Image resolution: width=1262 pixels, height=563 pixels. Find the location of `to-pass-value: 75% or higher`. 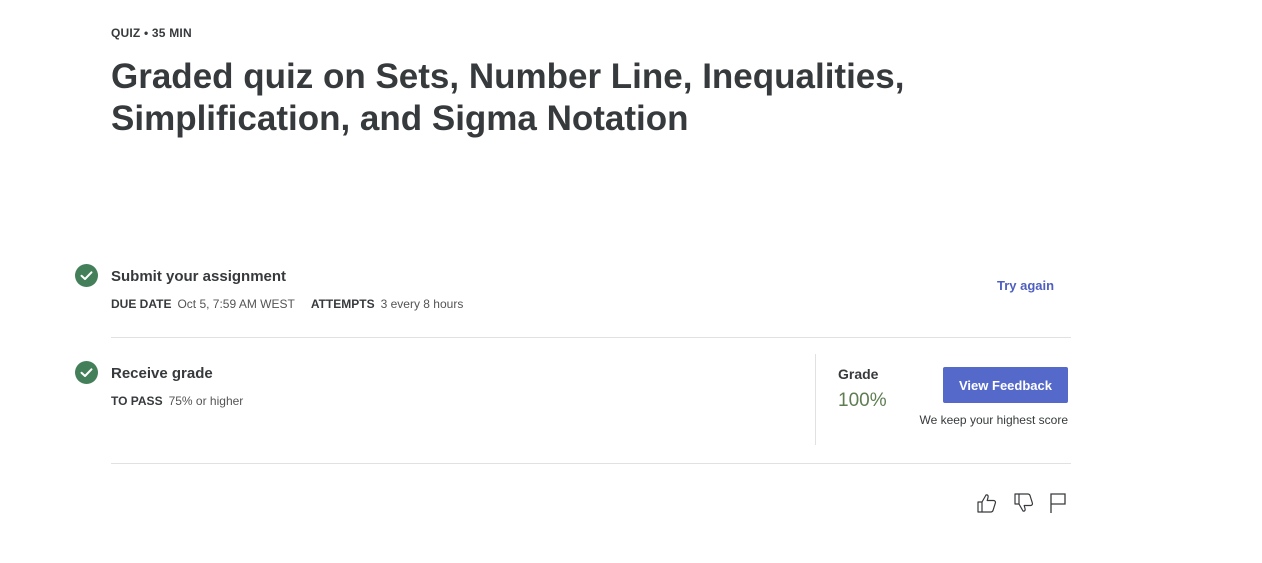

to-pass-value: 75% or higher is located at coordinates (206, 401).